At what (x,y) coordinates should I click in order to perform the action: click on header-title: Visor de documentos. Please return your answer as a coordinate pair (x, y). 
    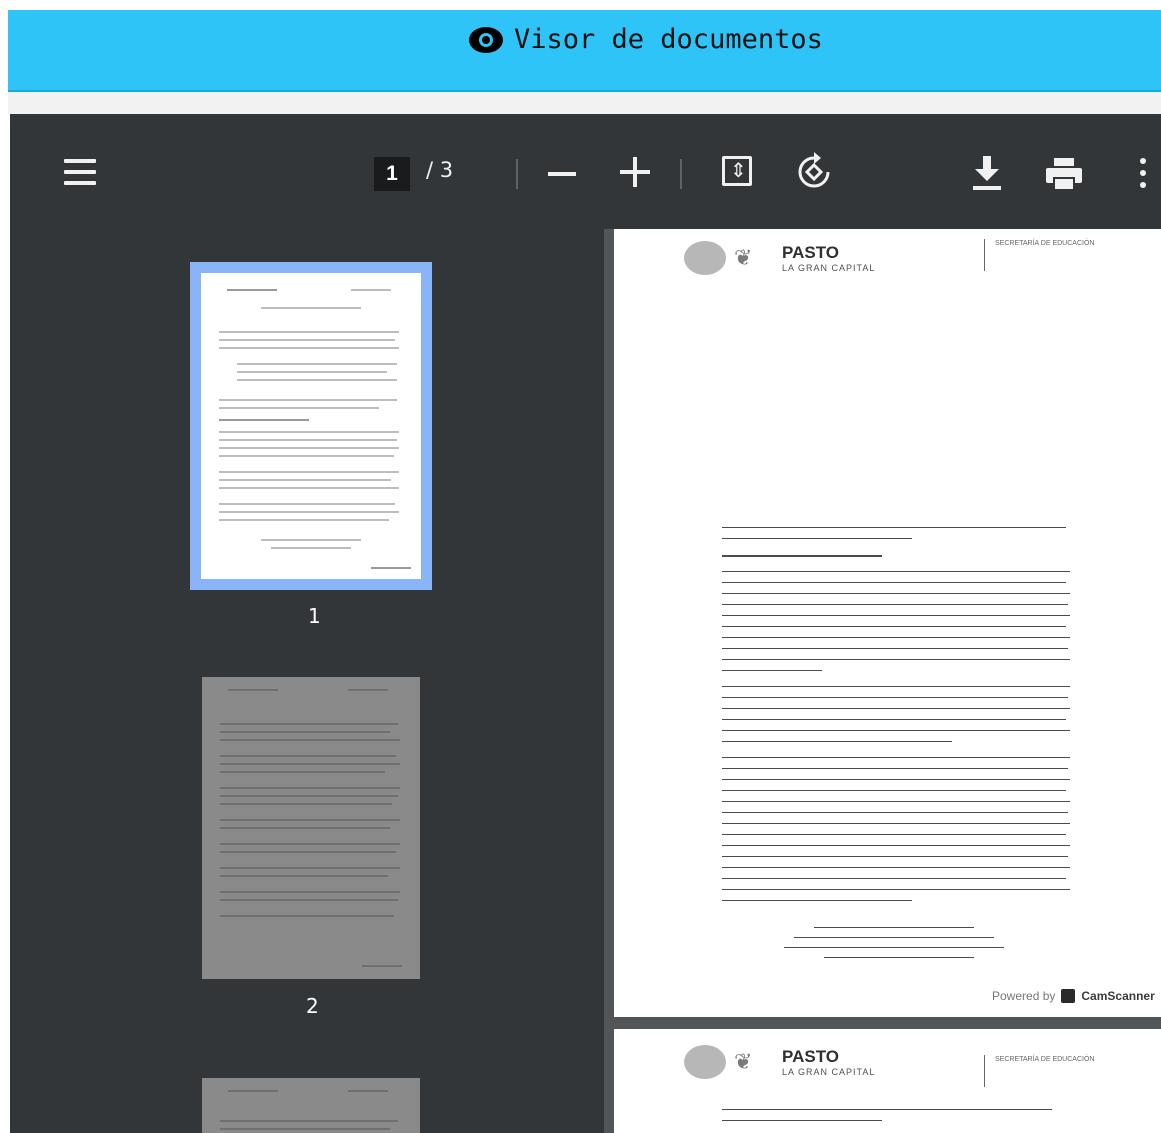
    Looking at the image, I should click on (645, 39).